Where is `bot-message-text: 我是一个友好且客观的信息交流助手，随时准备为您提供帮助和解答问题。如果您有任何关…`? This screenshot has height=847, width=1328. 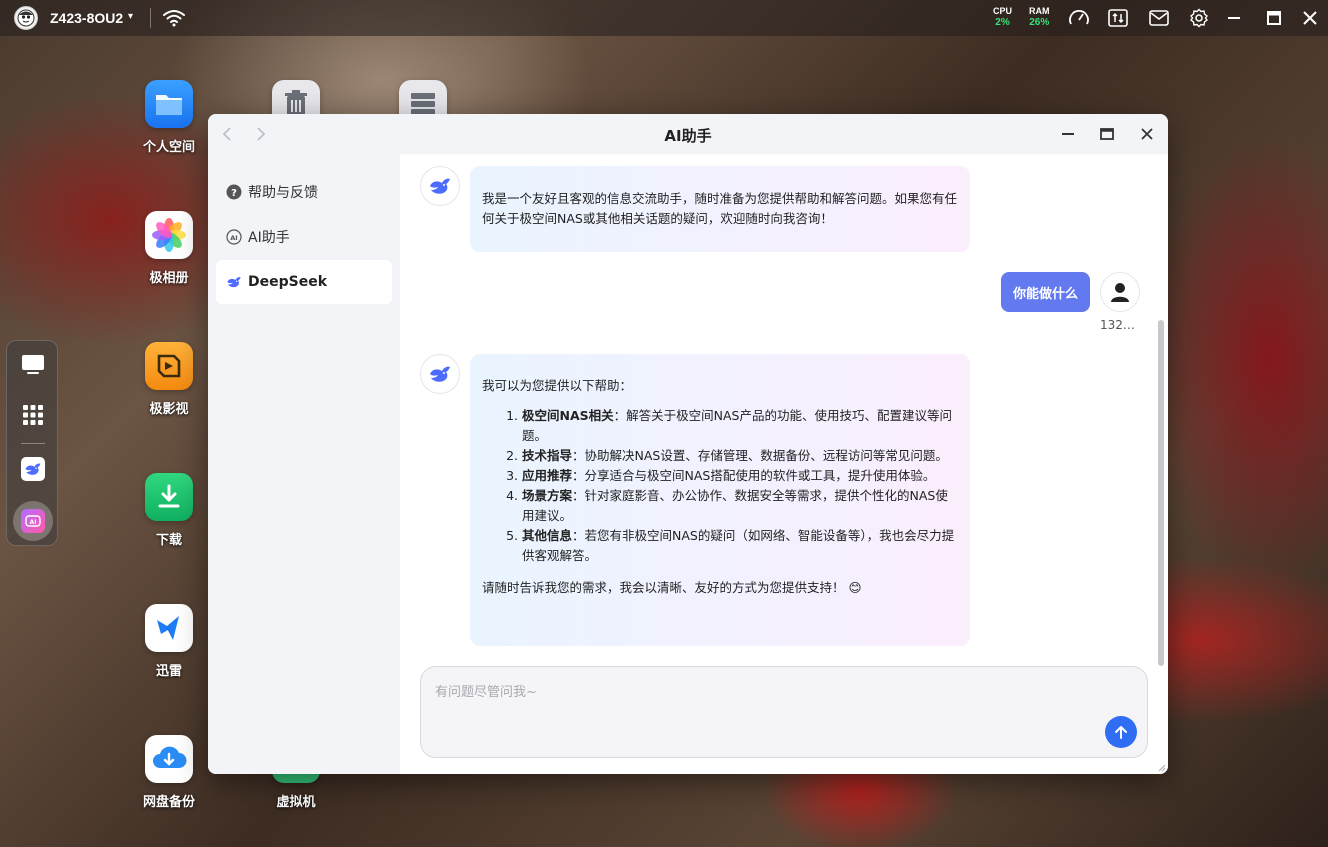 bot-message-text: 我是一个友好且客观的信息交流助手，随时准备为您提供帮助和解答问题。如果您有任何关… is located at coordinates (720, 208).